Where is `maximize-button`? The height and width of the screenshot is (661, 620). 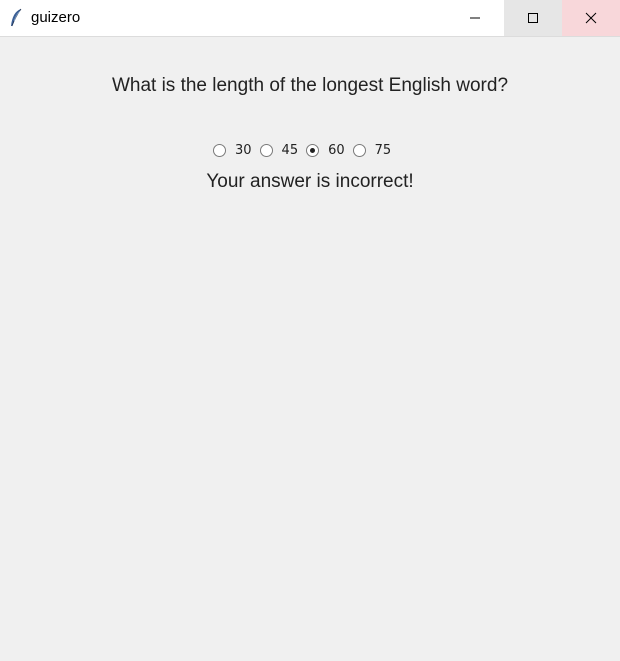 maximize-button is located at coordinates (533, 18).